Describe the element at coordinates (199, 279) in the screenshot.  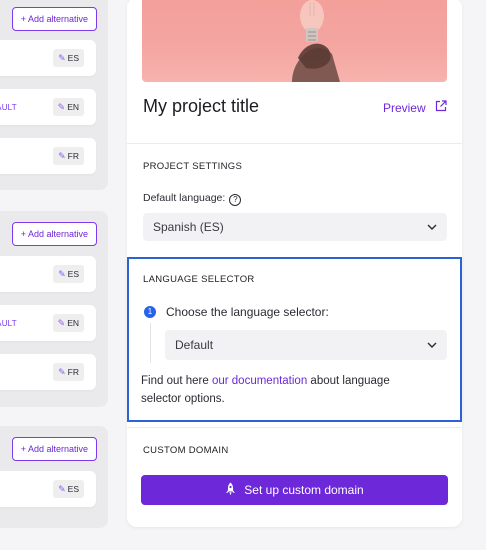
I see `language-selector-heading: LANGUAGE SELECTOR` at that location.